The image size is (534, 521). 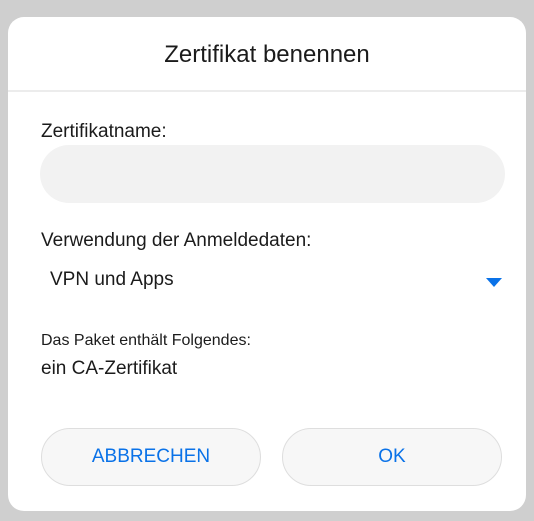 What do you see at coordinates (151, 457) in the screenshot?
I see `cancel-button: ABBRECHEN` at bounding box center [151, 457].